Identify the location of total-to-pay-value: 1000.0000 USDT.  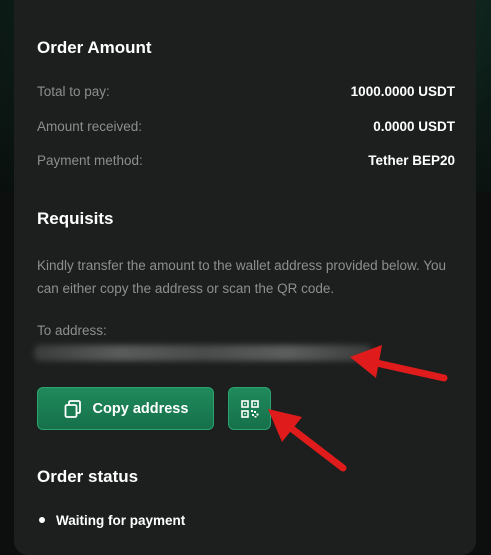
(402, 91).